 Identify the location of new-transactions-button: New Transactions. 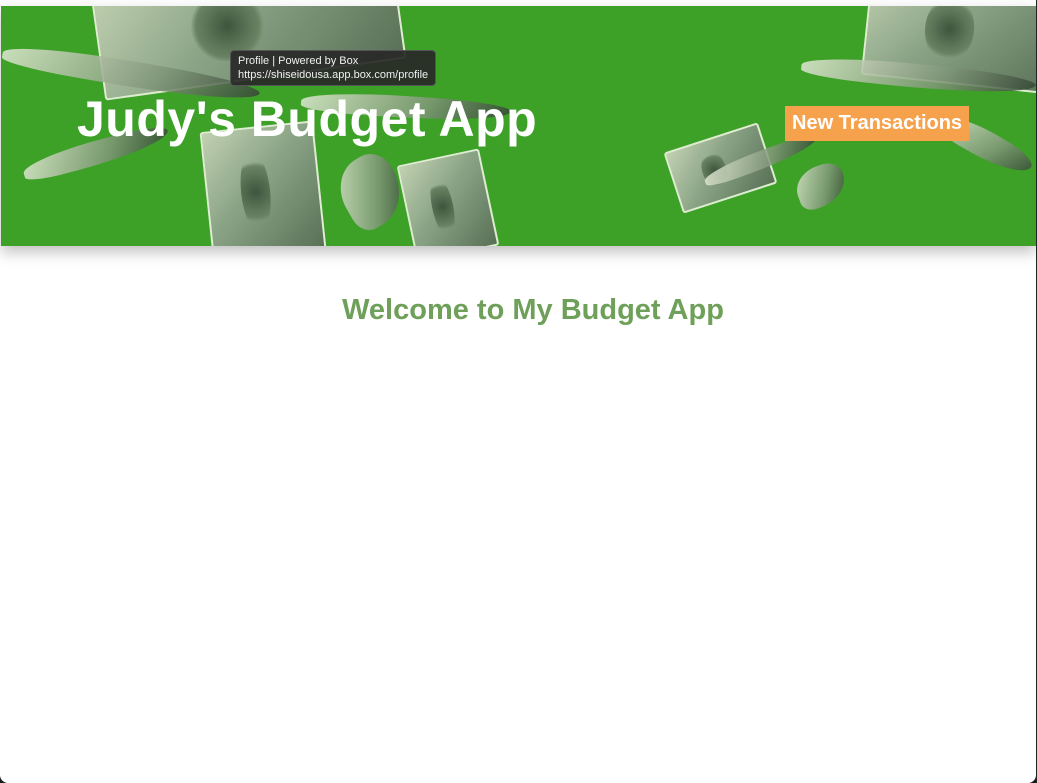
(877, 123).